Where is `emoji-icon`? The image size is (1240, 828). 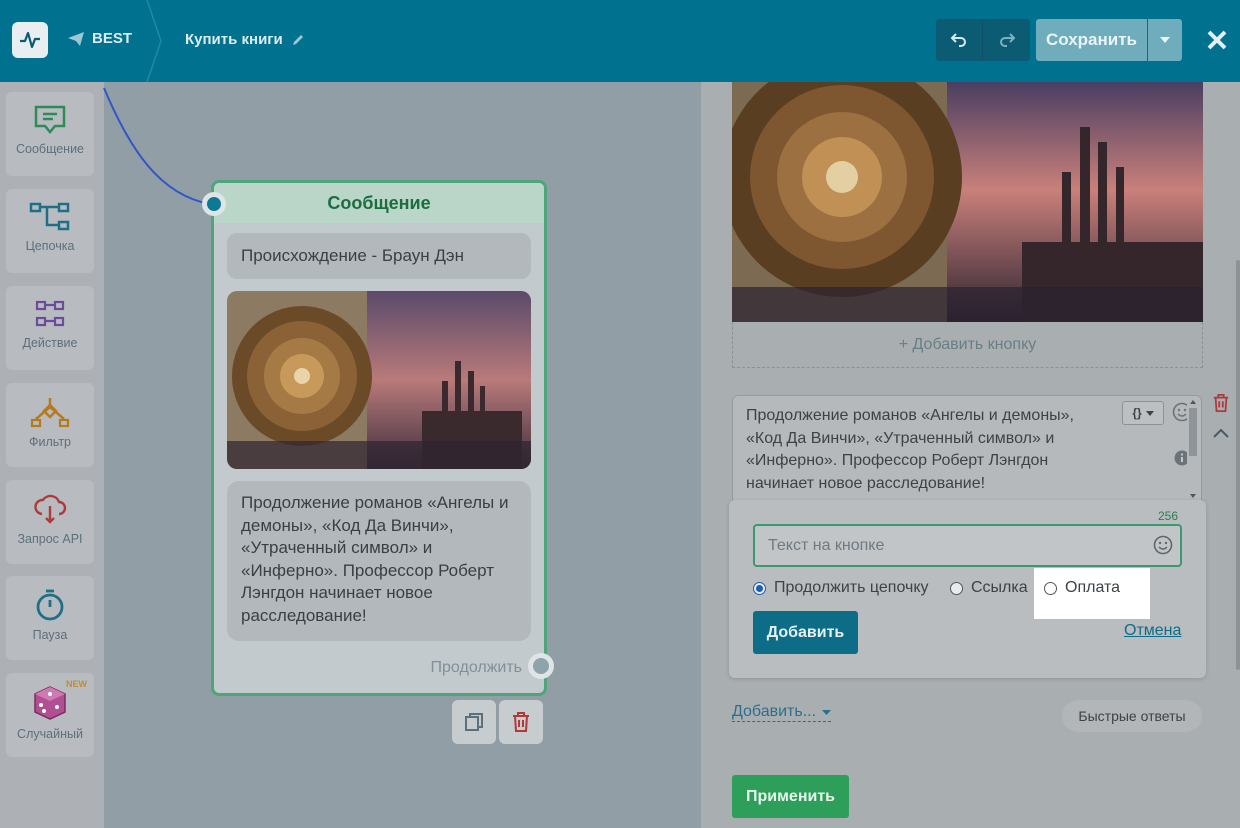 emoji-icon is located at coordinates (1163, 545).